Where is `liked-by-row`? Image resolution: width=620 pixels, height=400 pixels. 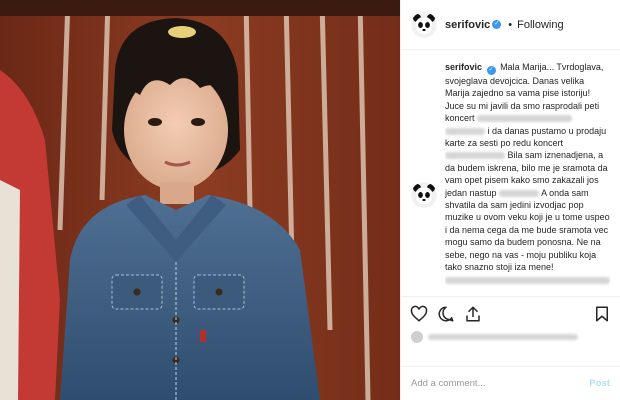
liked-by-row is located at coordinates (511, 337).